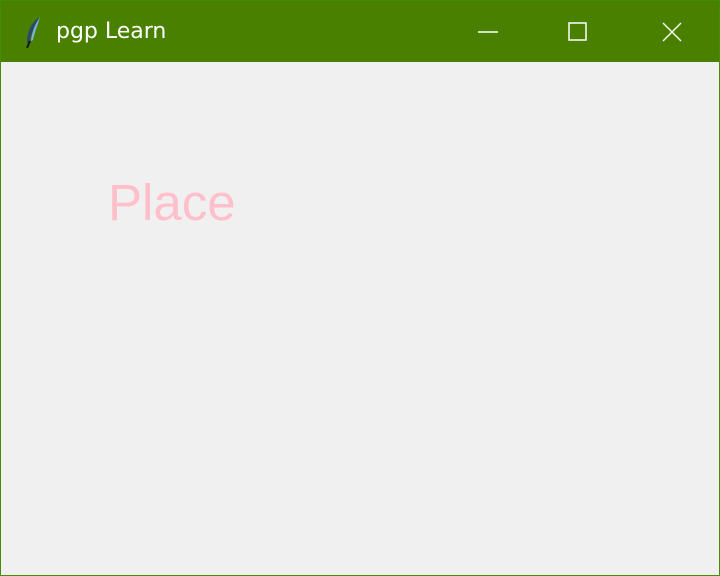 This screenshot has height=576, width=720. I want to click on close-button, so click(672, 31).